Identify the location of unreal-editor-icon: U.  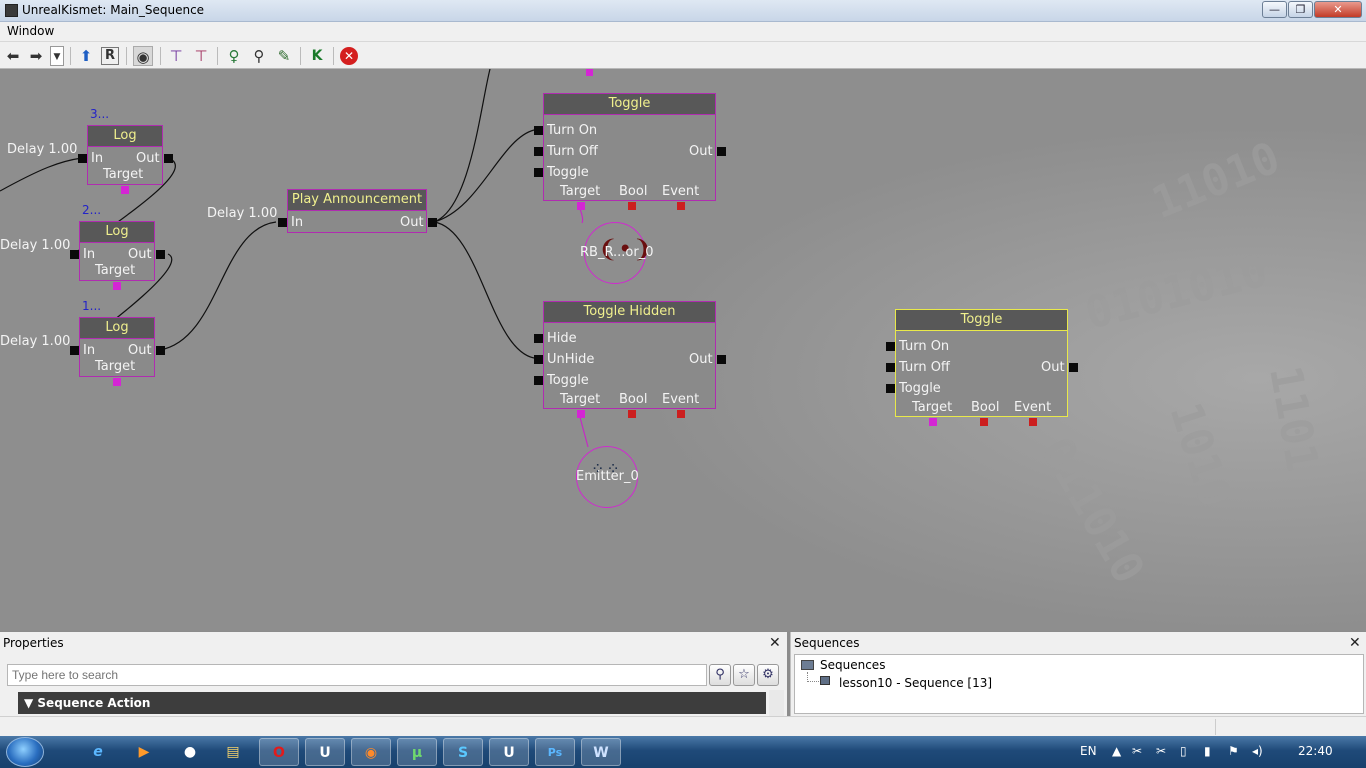
(509, 752).